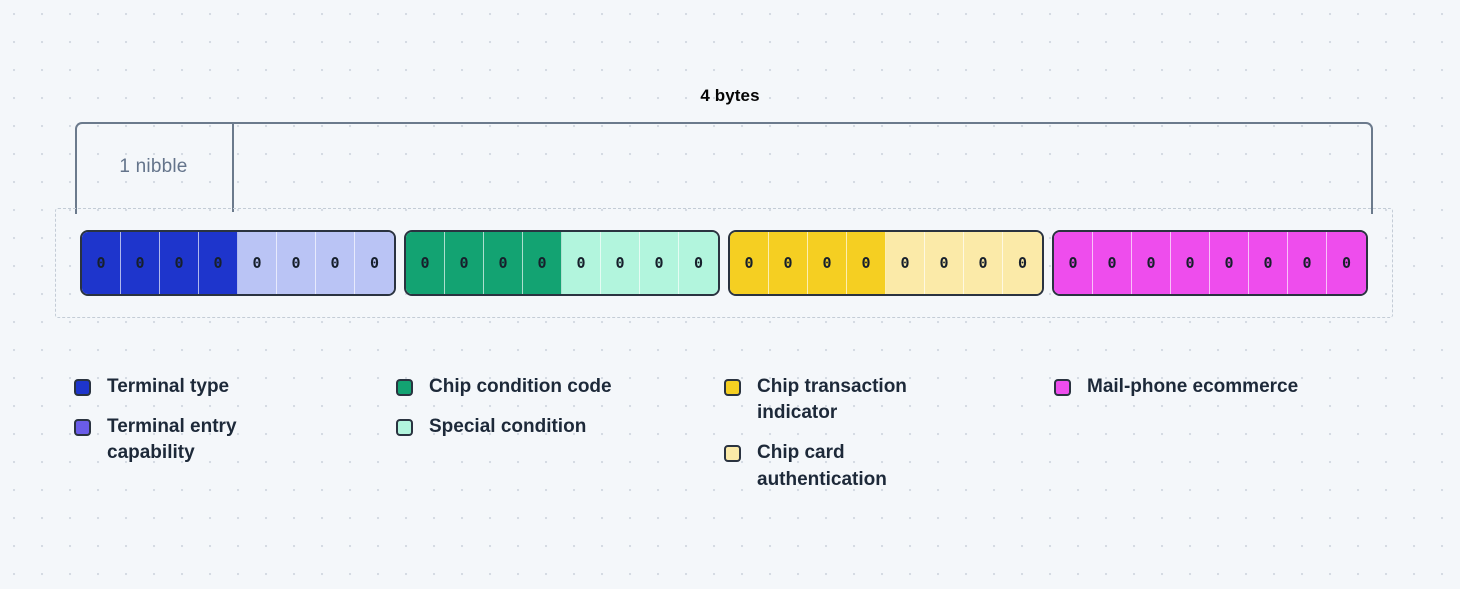 The width and height of the screenshot is (1460, 589). Describe the element at coordinates (168, 386) in the screenshot. I see `legend-label: Terminal type` at that location.